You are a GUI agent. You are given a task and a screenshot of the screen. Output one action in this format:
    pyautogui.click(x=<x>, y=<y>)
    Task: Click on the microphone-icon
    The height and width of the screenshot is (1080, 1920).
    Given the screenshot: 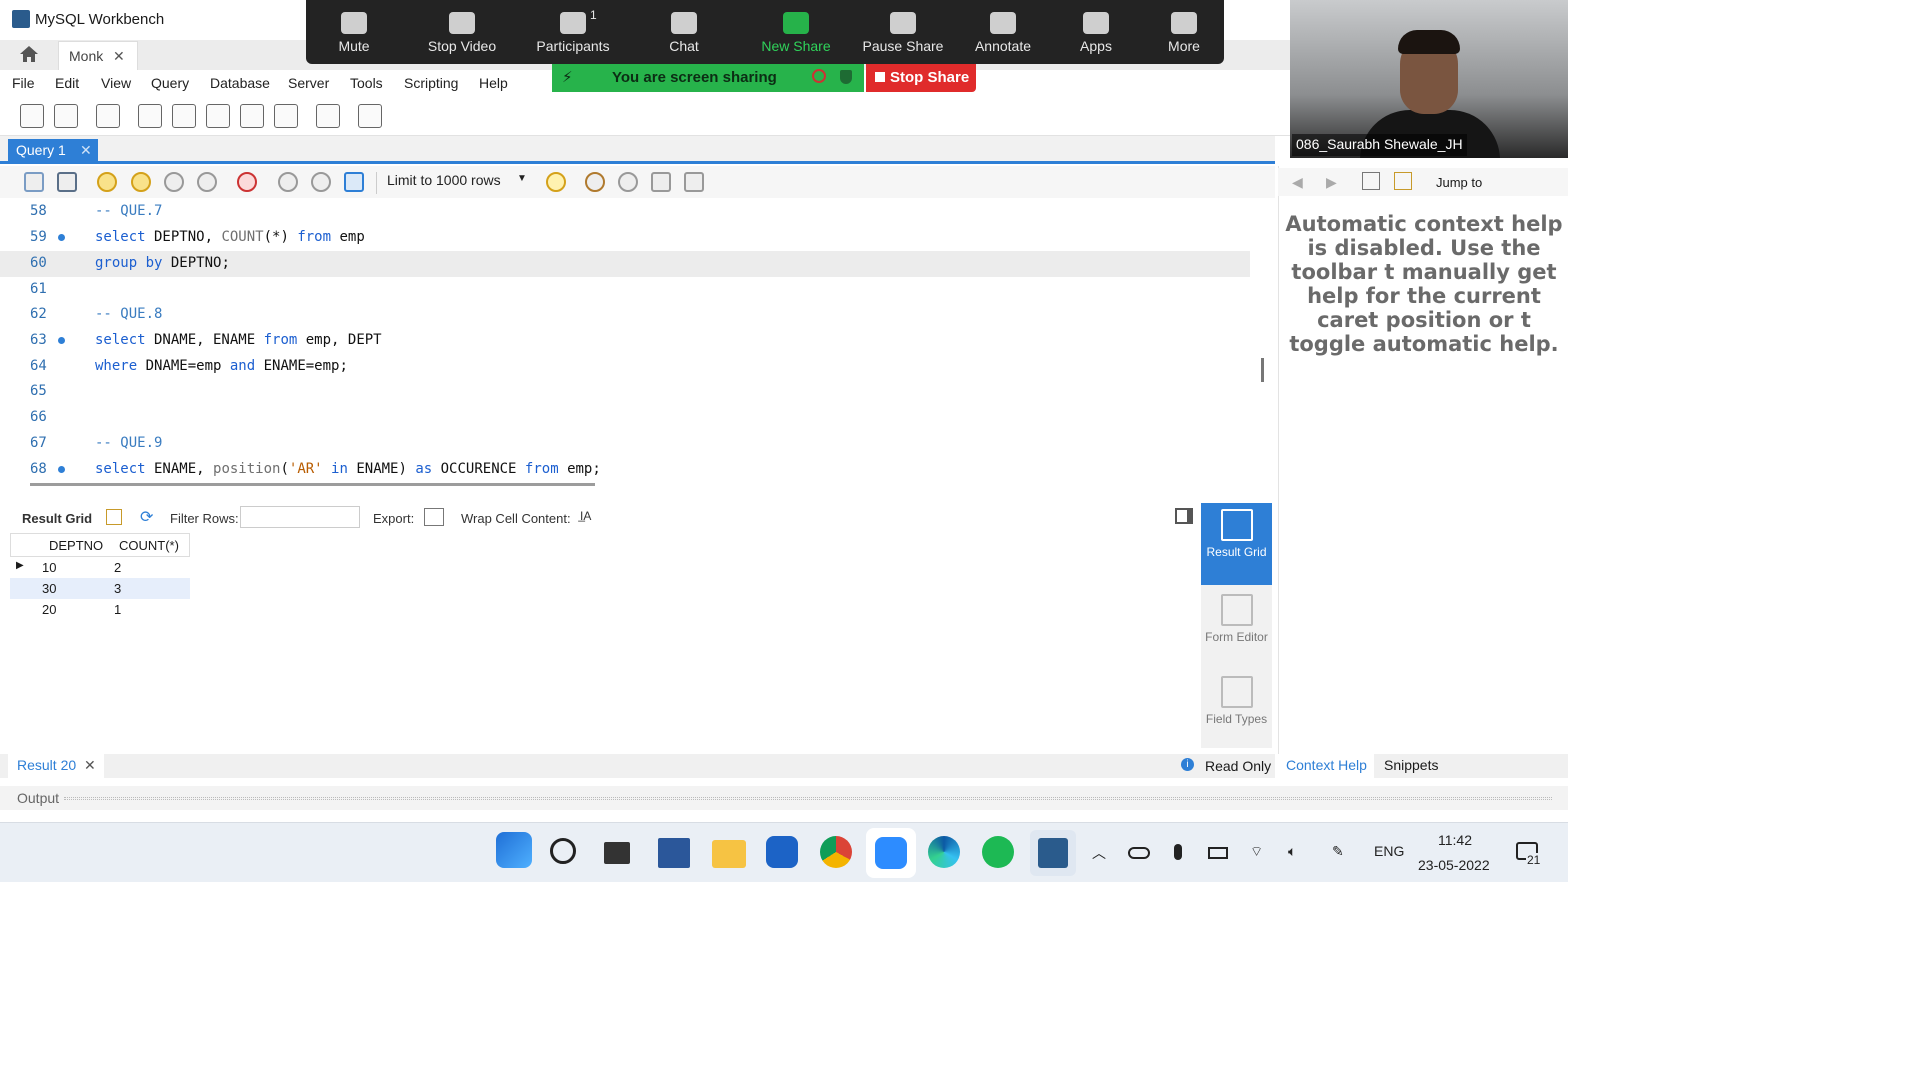 What is the action you would take?
    pyautogui.click(x=1178, y=852)
    